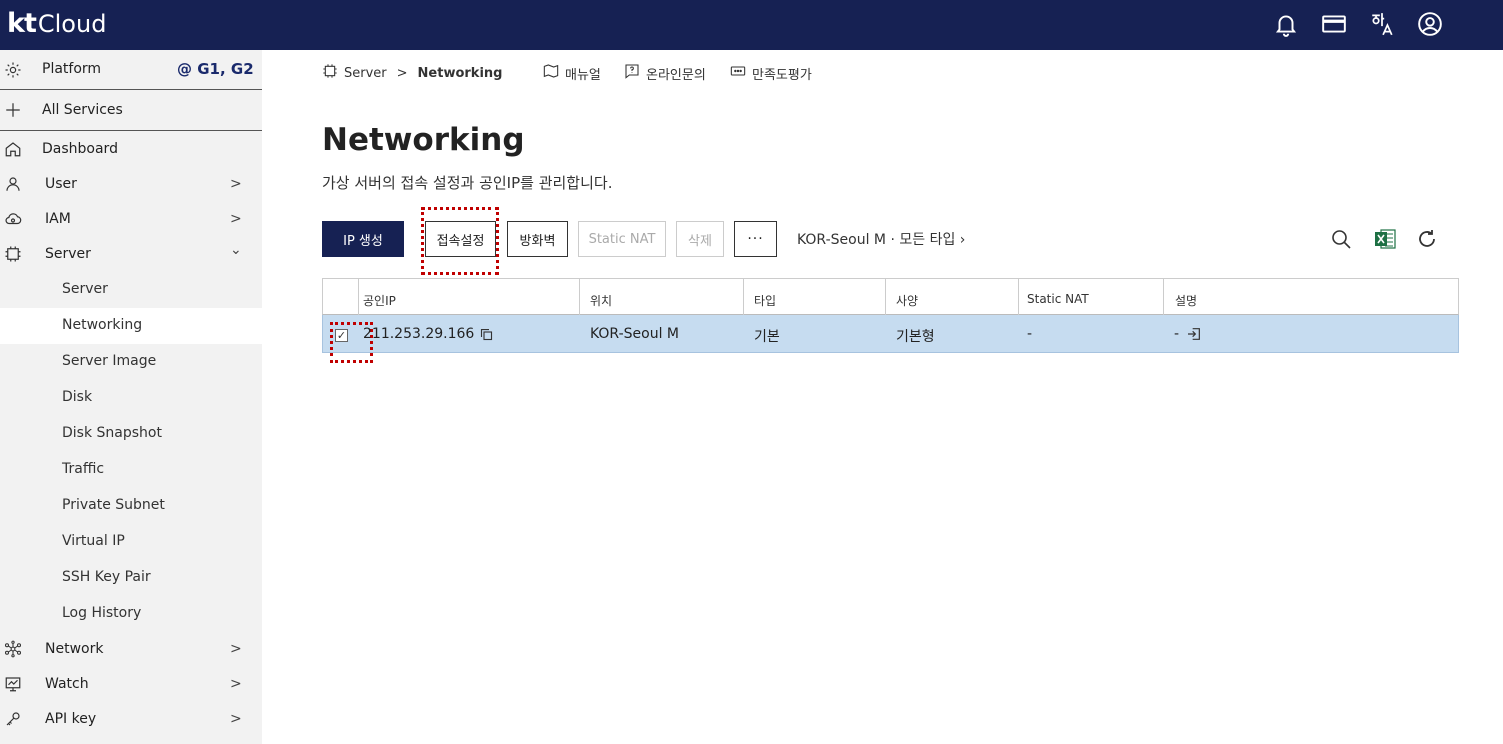  What do you see at coordinates (700, 239) in the screenshot?
I see `delete-button: 삭제` at bounding box center [700, 239].